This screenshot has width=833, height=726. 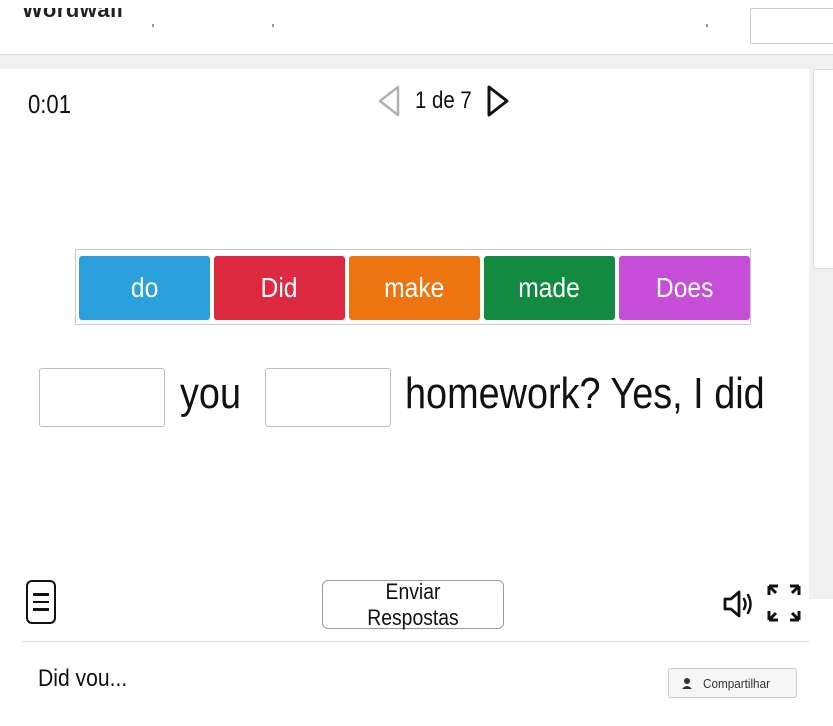 What do you see at coordinates (684, 288) in the screenshot?
I see `word-tile-does: Does` at bounding box center [684, 288].